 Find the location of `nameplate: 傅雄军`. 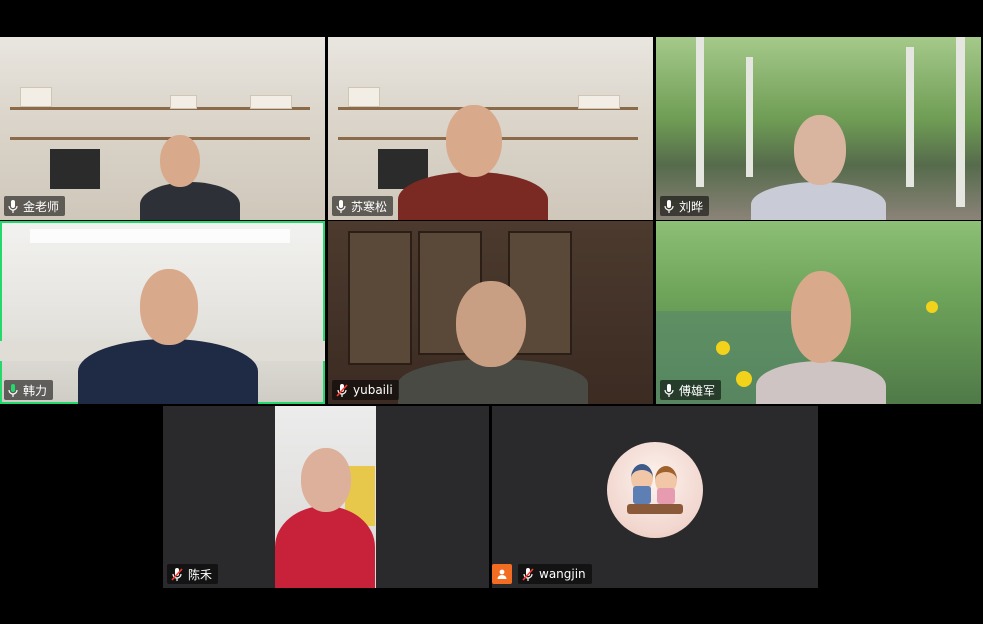

nameplate: 傅雄军 is located at coordinates (691, 390).